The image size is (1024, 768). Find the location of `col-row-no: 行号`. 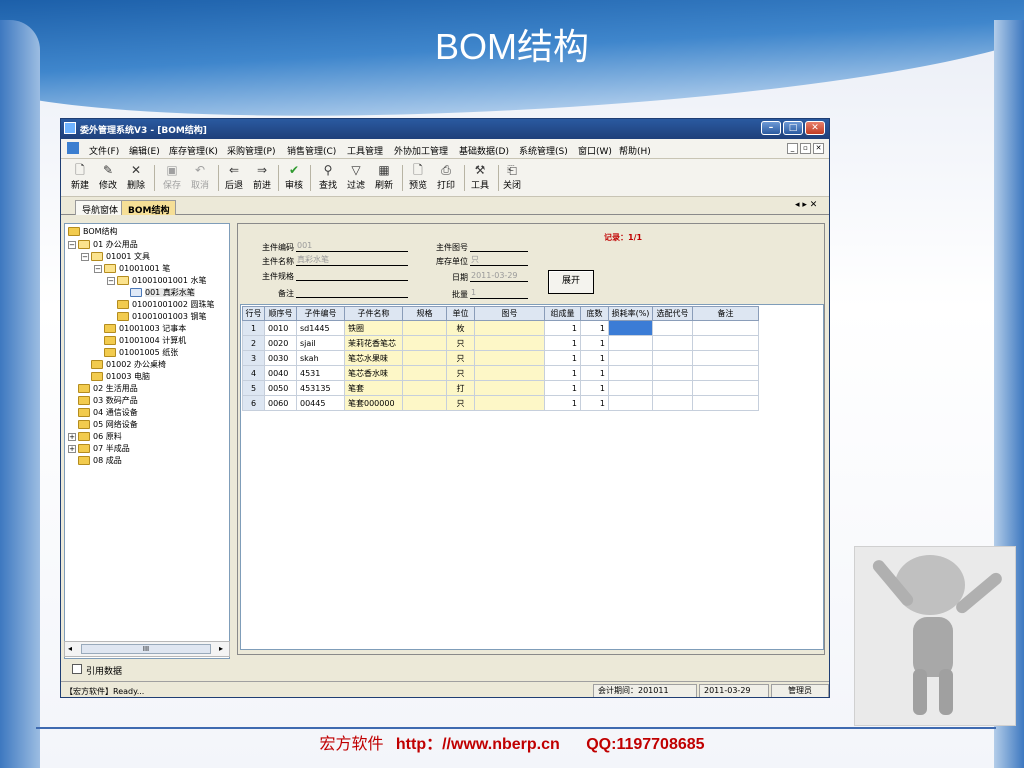

col-row-no: 行号 is located at coordinates (253, 313).